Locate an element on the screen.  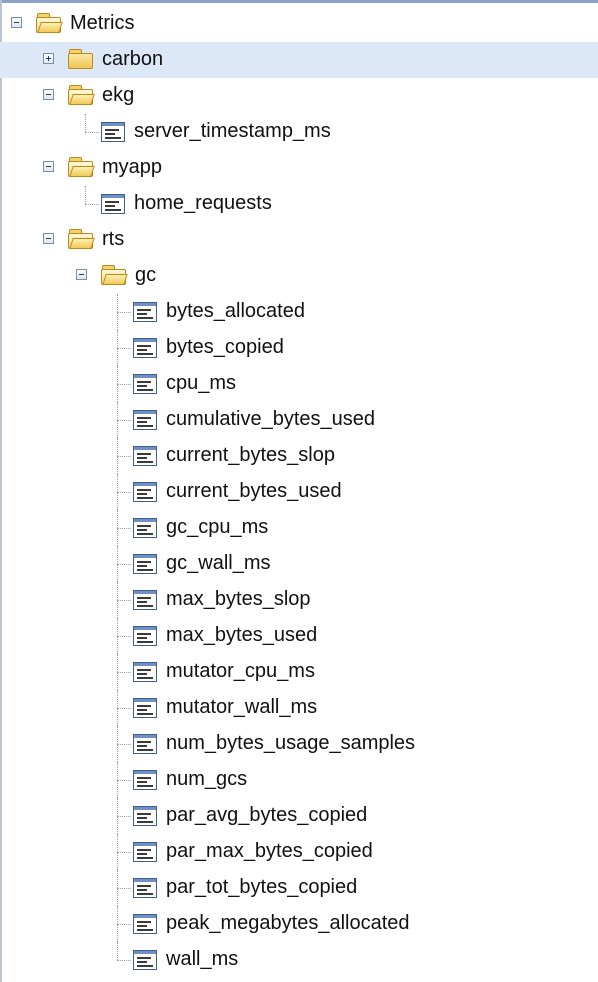
tree-leaf-cpu-ms: cpu_ms is located at coordinates (299, 384).